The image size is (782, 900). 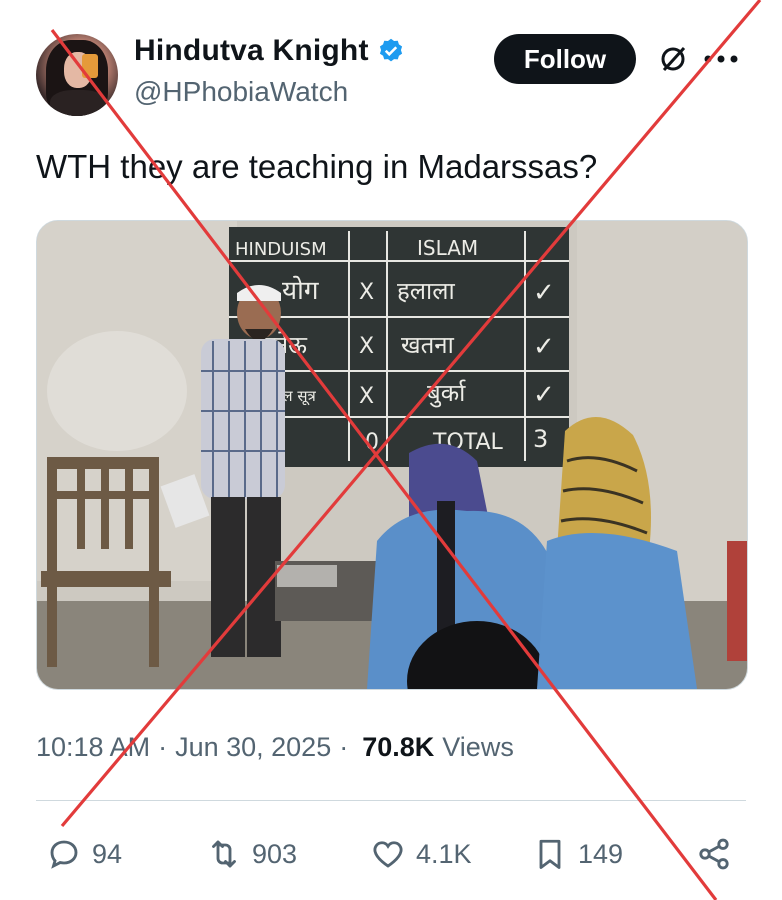 I want to click on board-row3-mark-right: ✓, so click(x=544, y=395).